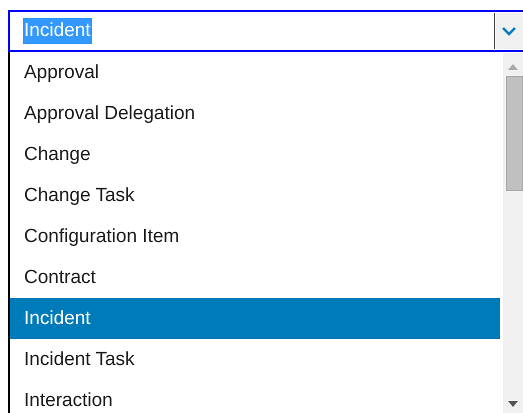 The image size is (523, 413). I want to click on selected-value: Incident, so click(57, 31).